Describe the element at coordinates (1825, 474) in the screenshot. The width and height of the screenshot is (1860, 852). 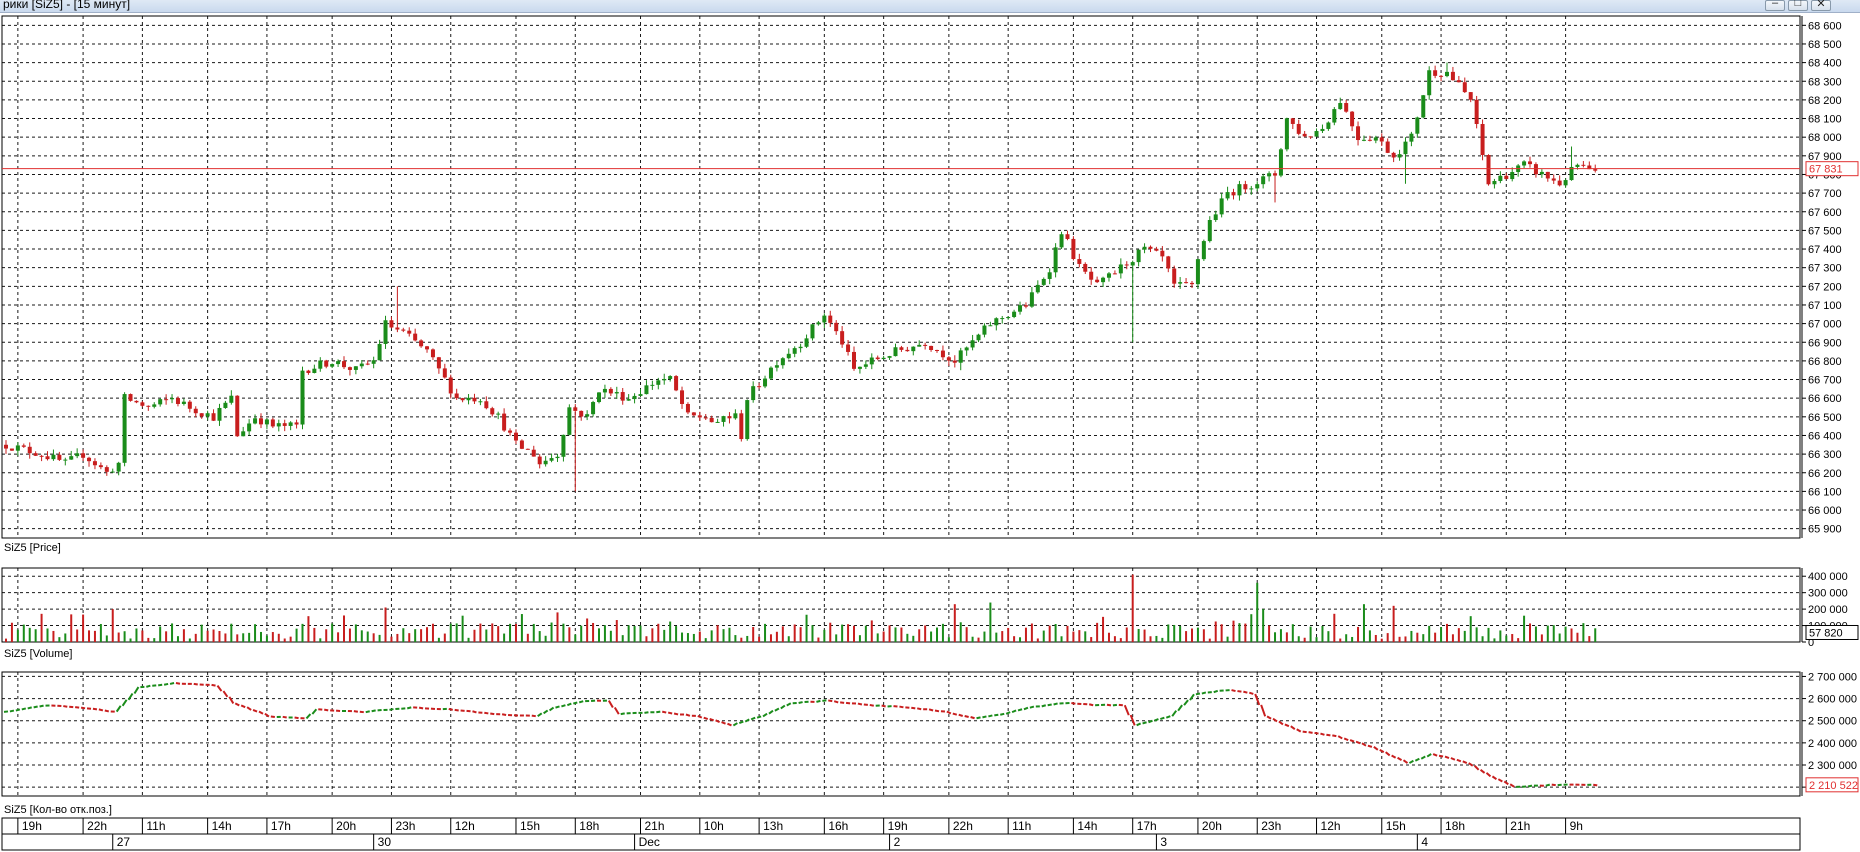
I see `price-panel-ytick-label: 66 200` at that location.